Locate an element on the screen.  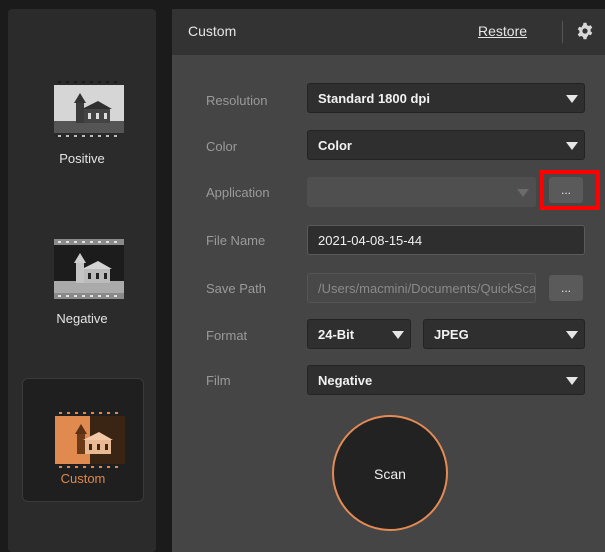
mode-custom: Custom is located at coordinates (83, 440).